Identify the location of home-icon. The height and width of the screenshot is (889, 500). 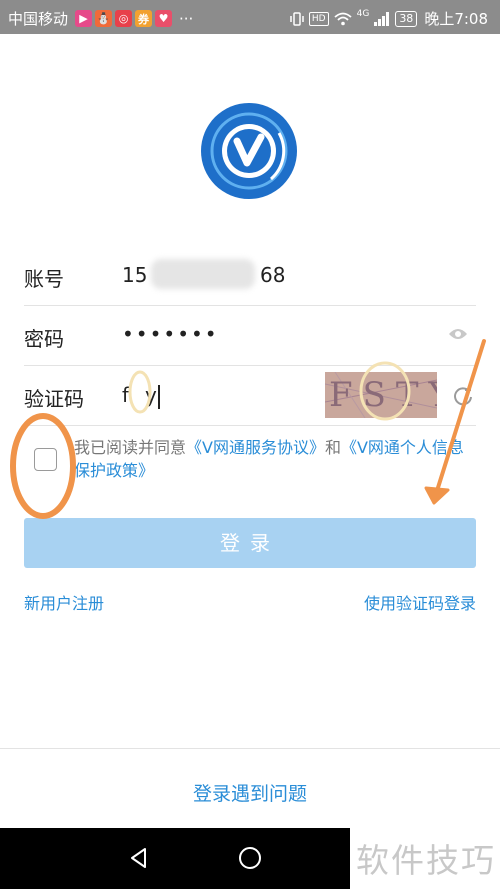
(250, 858).